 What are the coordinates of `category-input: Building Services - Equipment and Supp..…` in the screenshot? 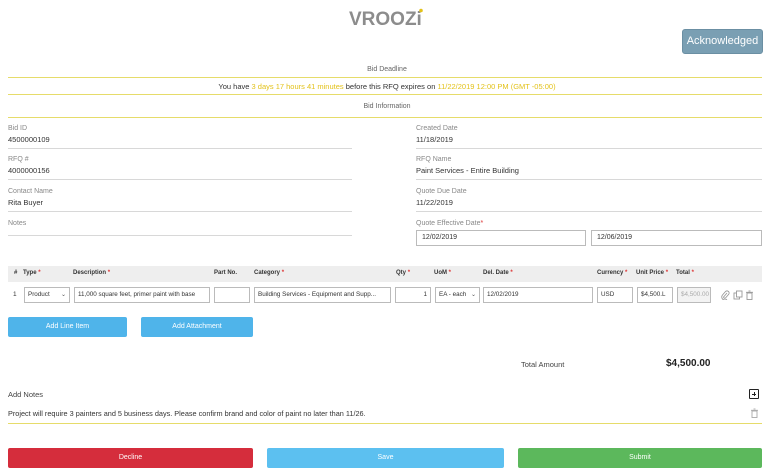 It's located at (322, 295).